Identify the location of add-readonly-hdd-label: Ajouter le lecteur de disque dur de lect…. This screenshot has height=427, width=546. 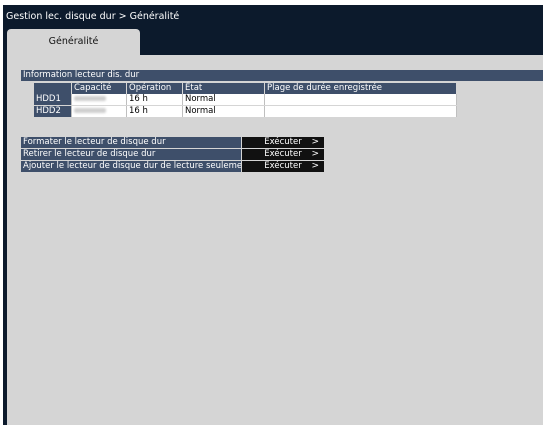
(131, 166).